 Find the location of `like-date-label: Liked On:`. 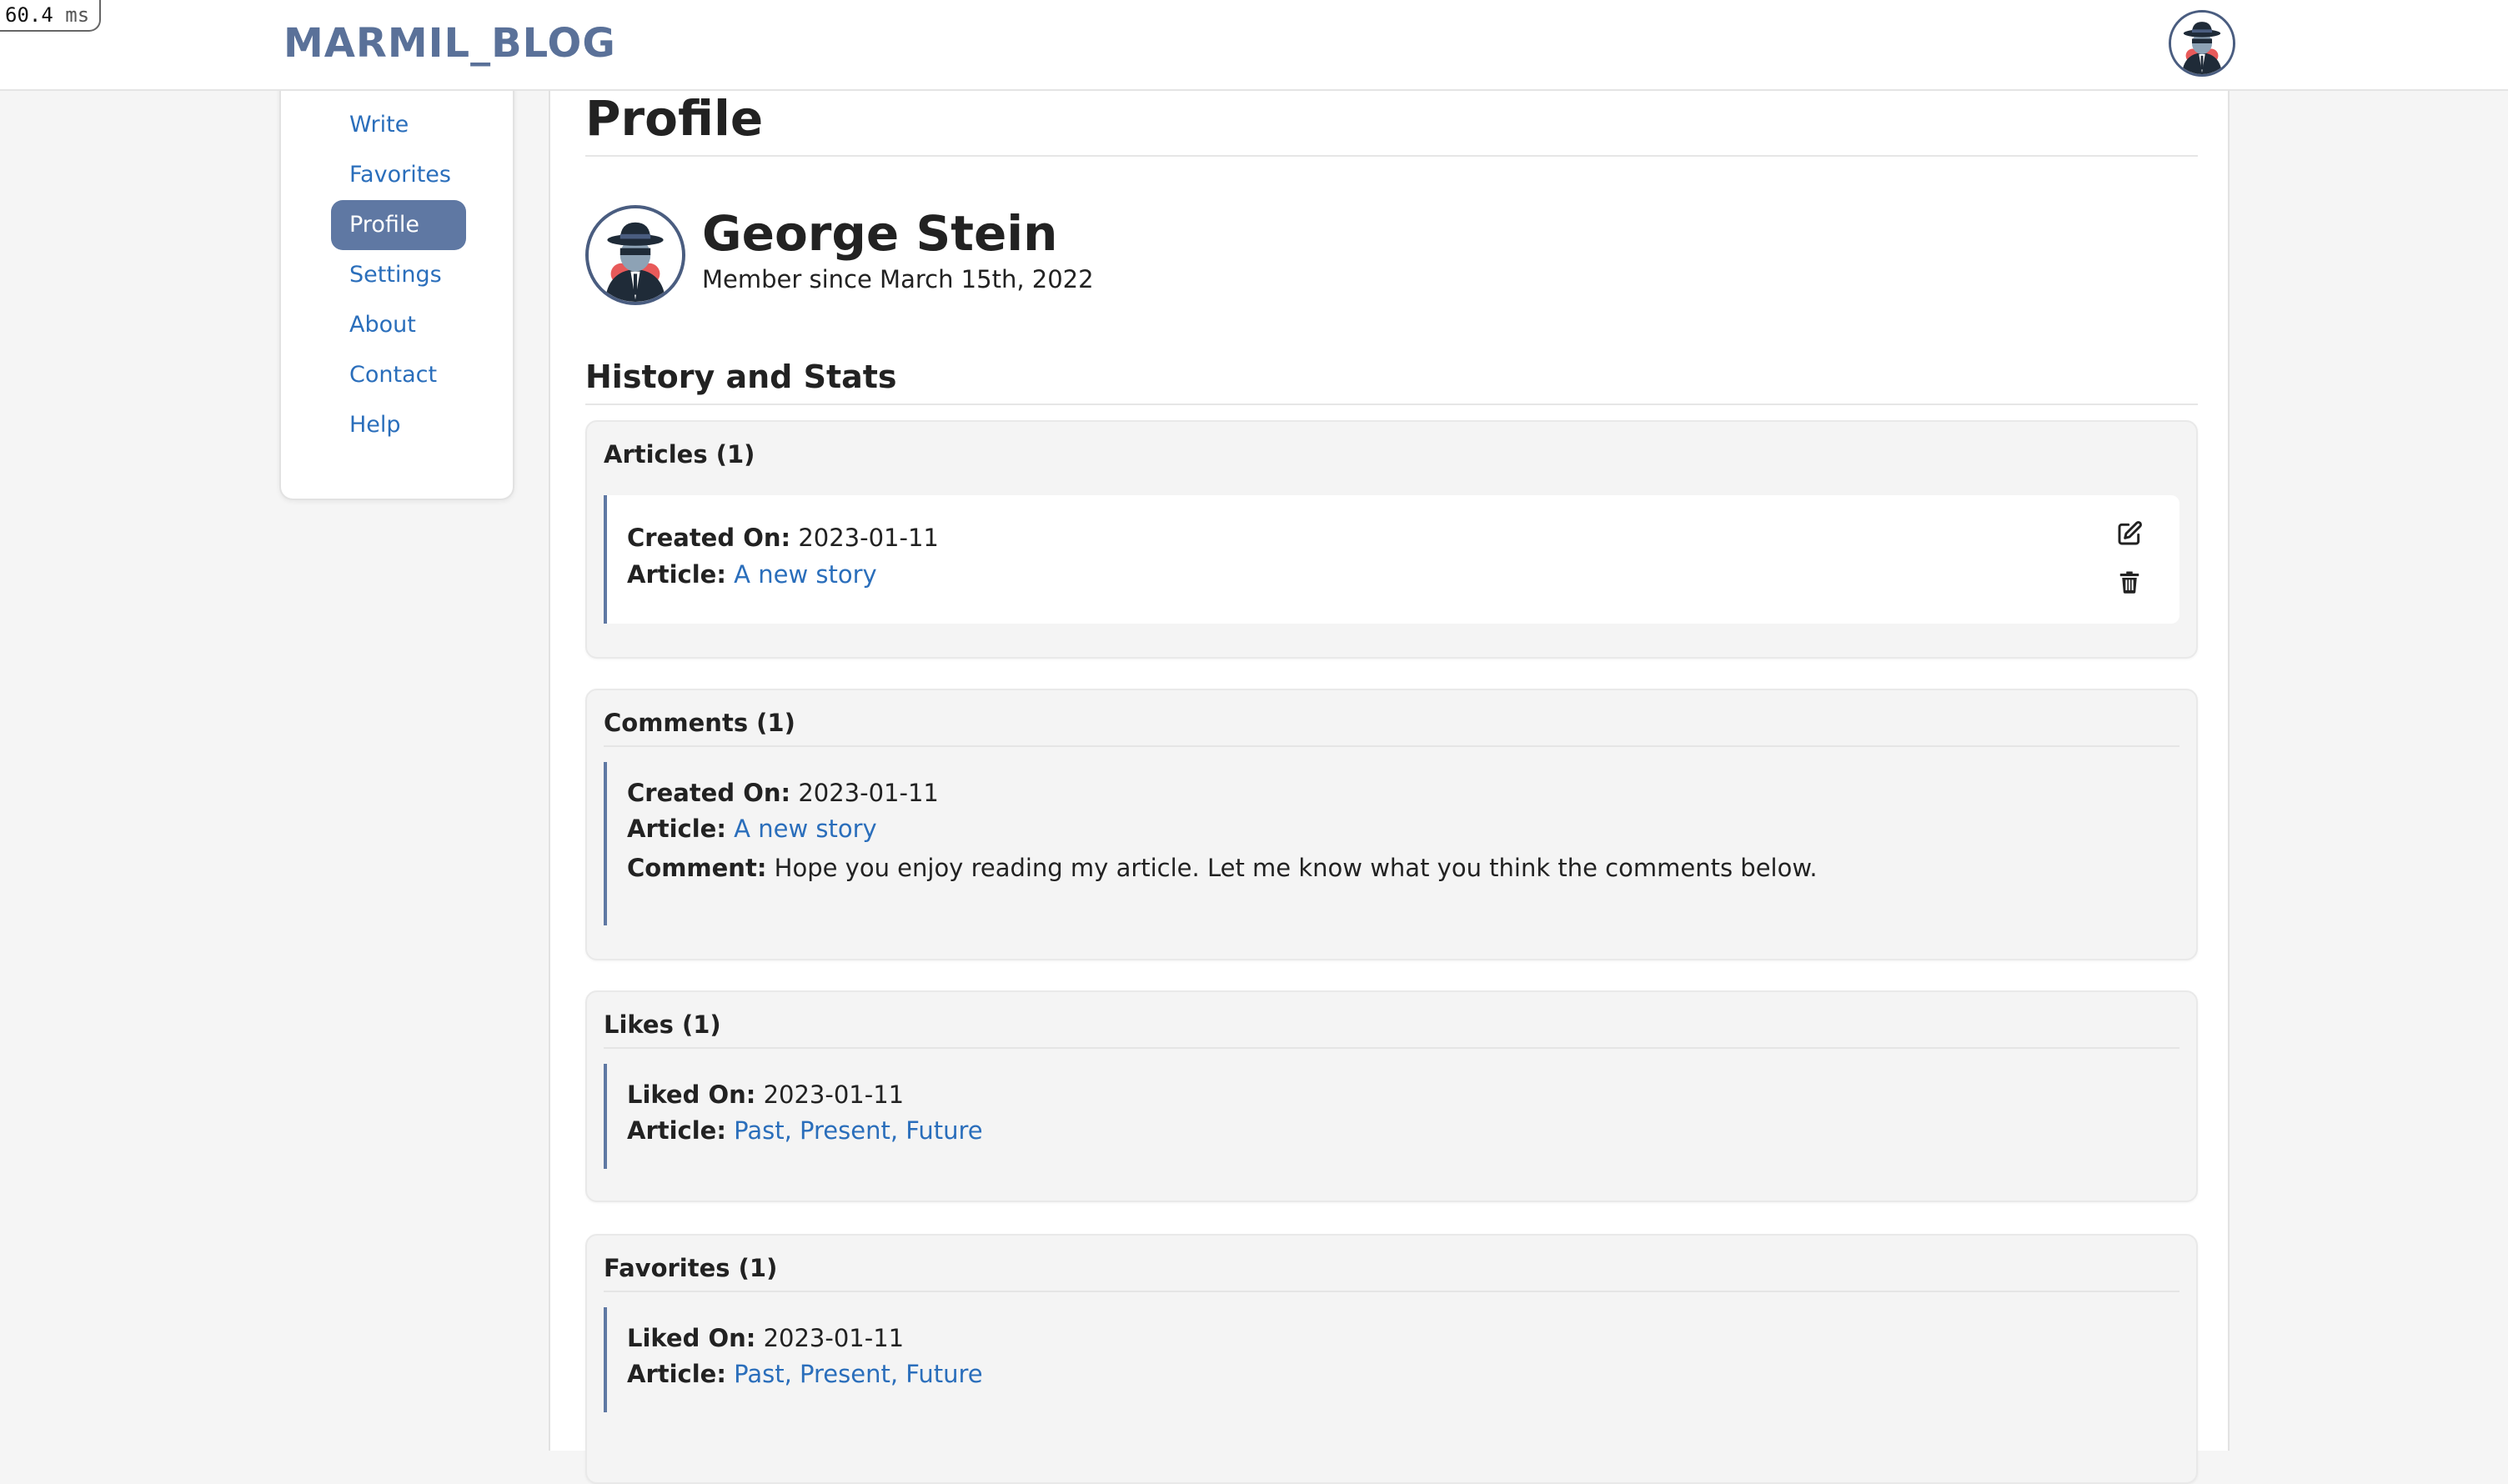

like-date-label: Liked On: is located at coordinates (691, 1094).